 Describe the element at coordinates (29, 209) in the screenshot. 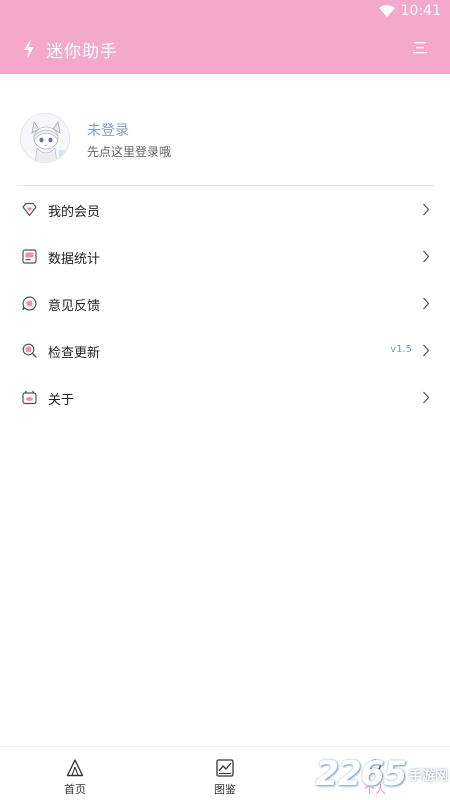

I see `diamond-icon` at that location.